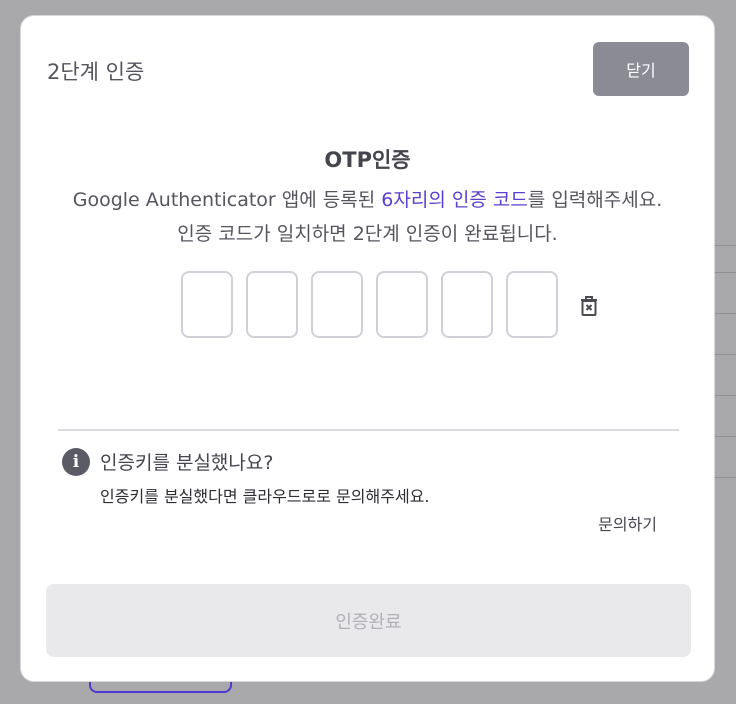 Image resolution: width=736 pixels, height=704 pixels. Describe the element at coordinates (367, 234) in the screenshot. I see `otp-description-line2: 인증 코드가 일치하면 2단계 인증이 완료됩니다.` at that location.